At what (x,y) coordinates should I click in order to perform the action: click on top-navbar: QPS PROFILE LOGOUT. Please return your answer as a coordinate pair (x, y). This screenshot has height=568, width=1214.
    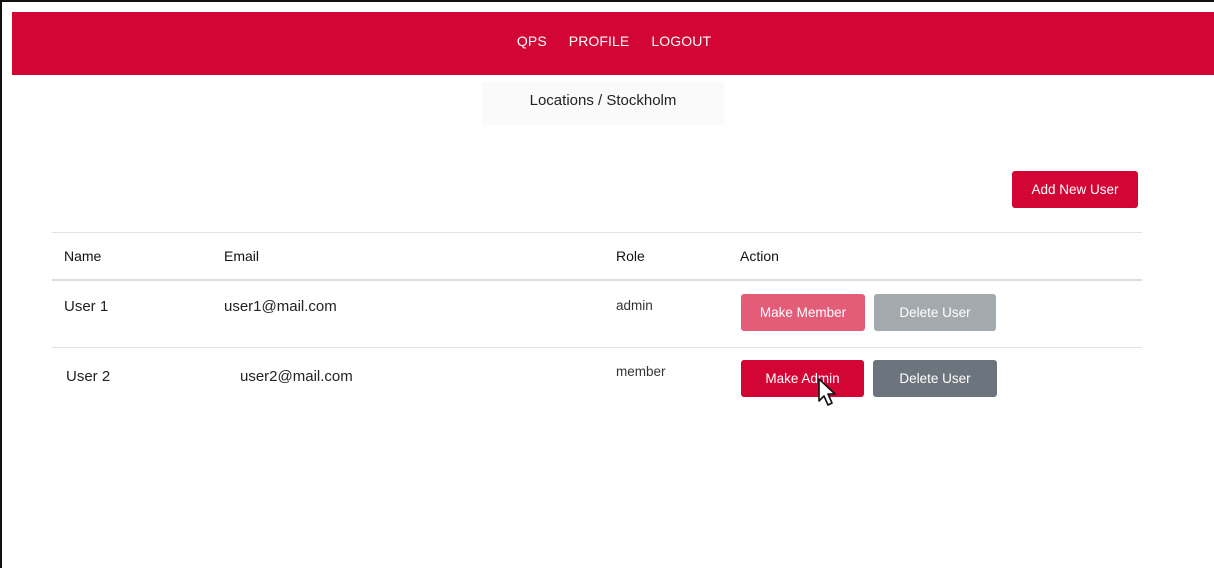
    Looking at the image, I should click on (613, 43).